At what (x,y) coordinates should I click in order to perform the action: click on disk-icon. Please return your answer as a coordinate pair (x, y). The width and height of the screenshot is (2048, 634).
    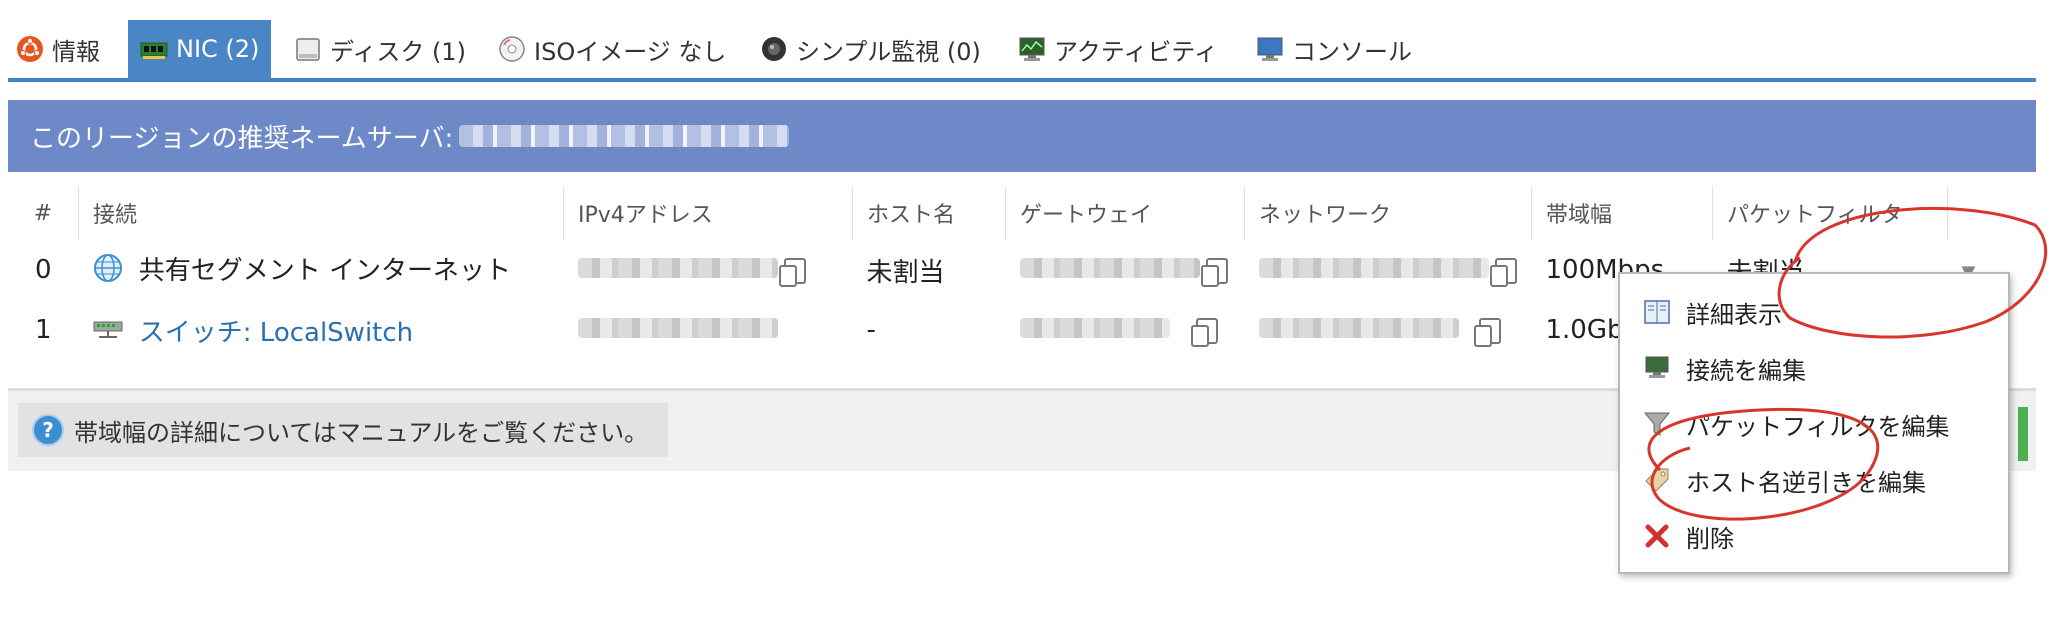
    Looking at the image, I should click on (308, 49).